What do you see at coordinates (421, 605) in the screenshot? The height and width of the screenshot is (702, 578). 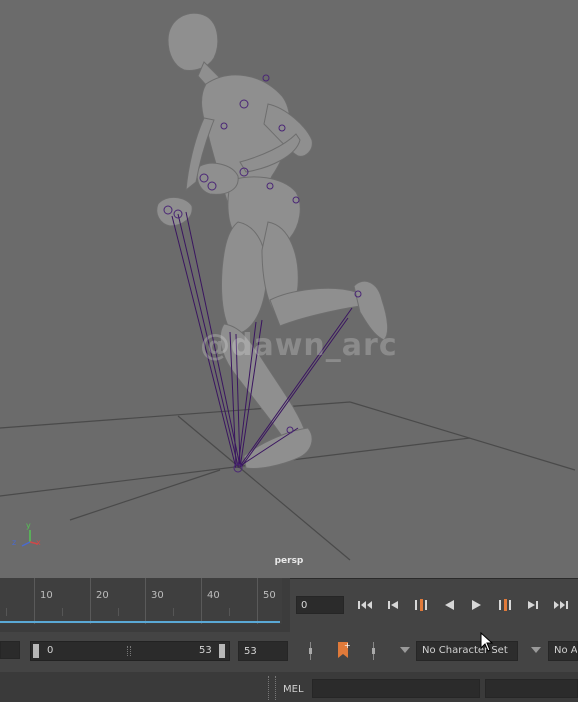 I see `step-back-key-icon` at bounding box center [421, 605].